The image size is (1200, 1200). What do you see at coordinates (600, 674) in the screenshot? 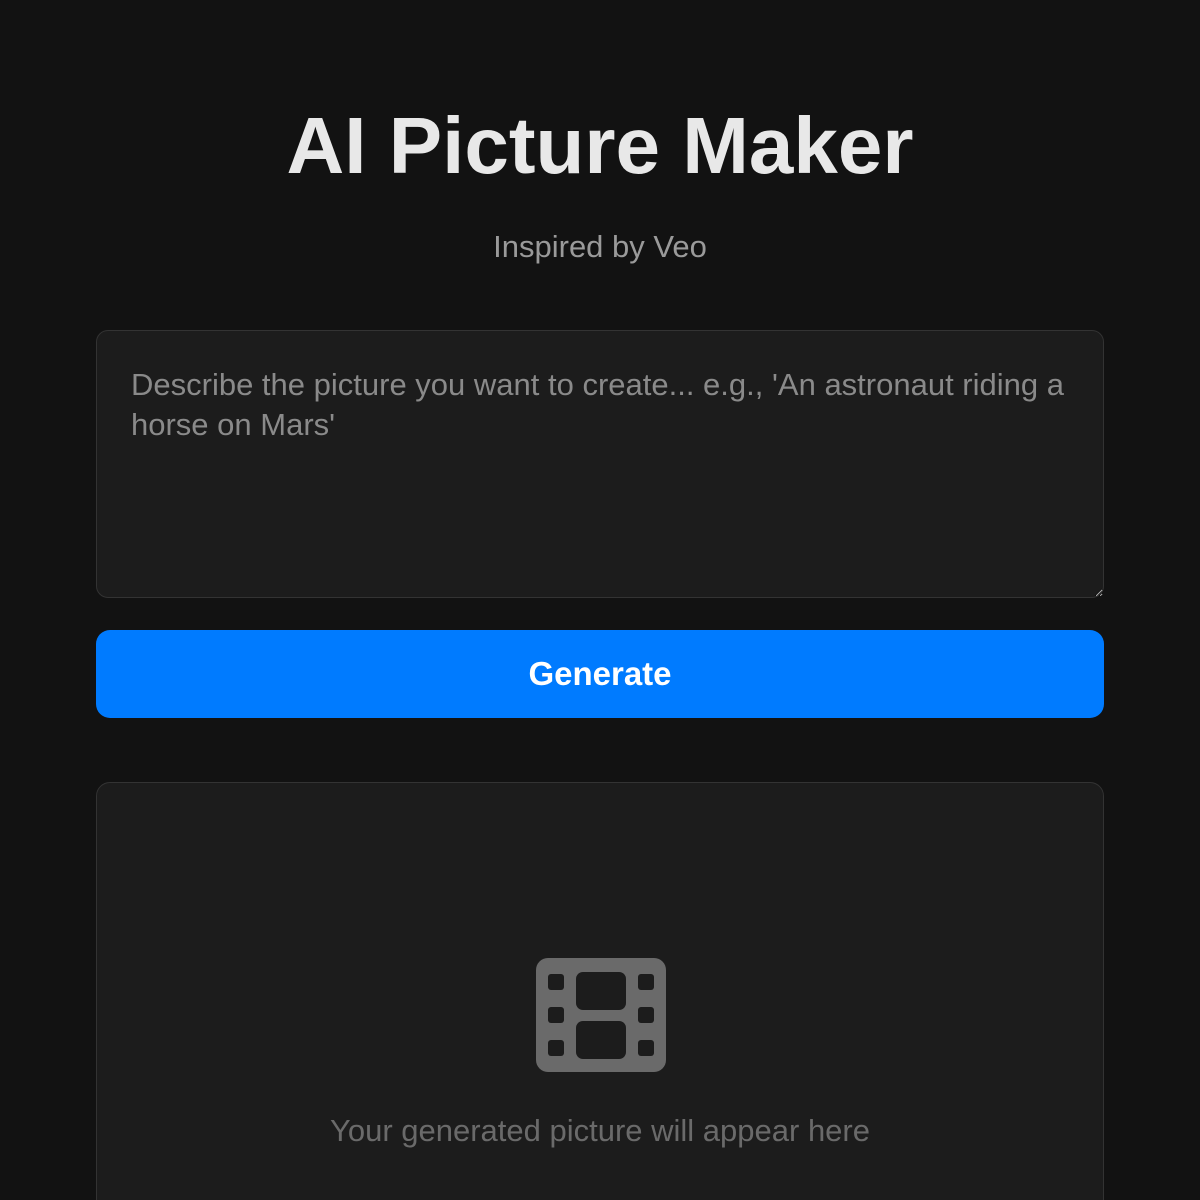
I see `generate-button: Generate` at bounding box center [600, 674].